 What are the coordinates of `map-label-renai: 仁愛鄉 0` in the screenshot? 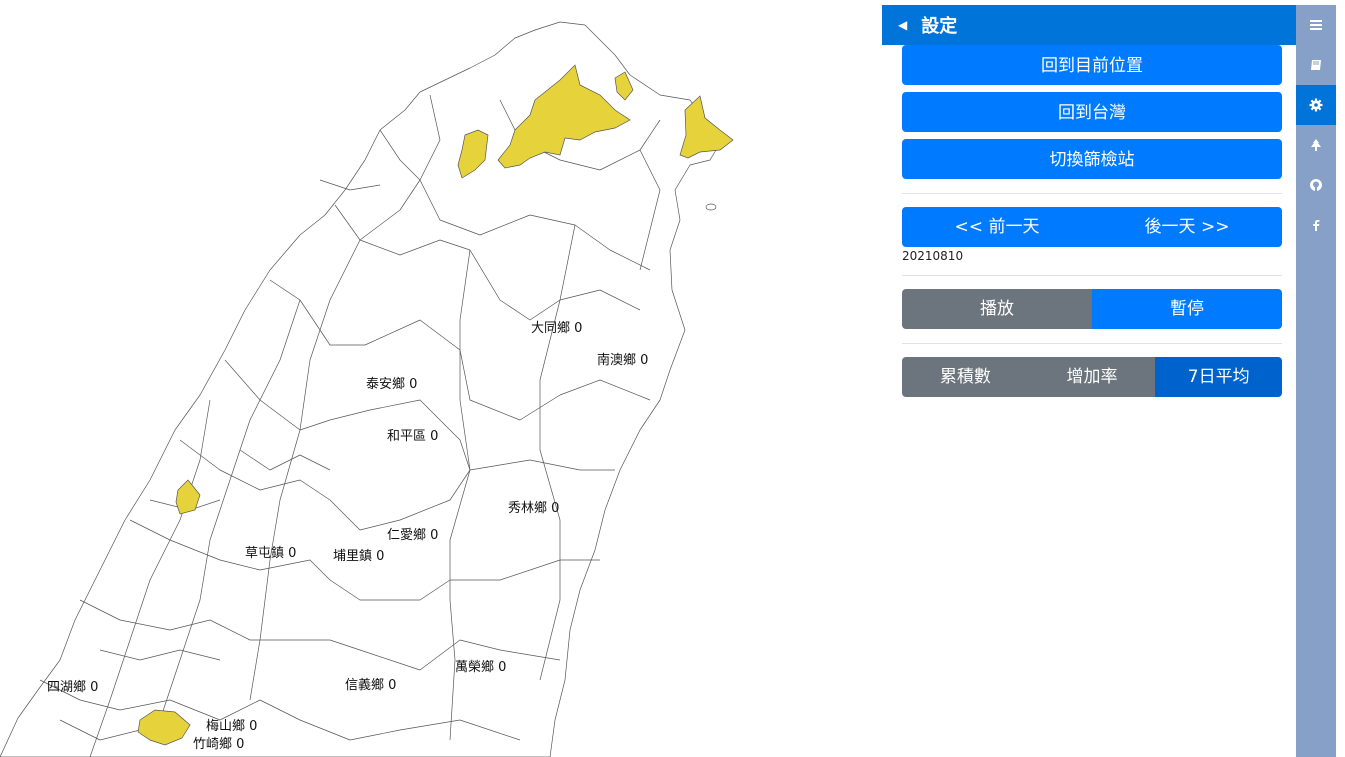 It's located at (412, 533).